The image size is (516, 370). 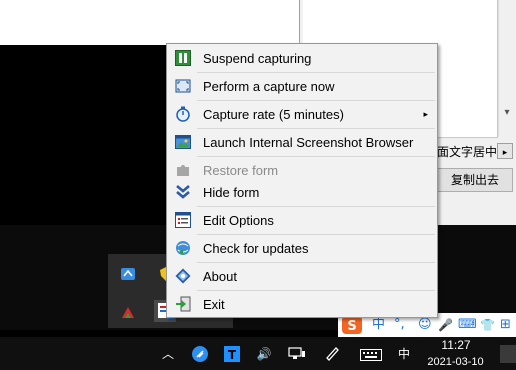 What do you see at coordinates (505, 151) in the screenshot?
I see `align-dropdown-arrow-icon: ▸` at bounding box center [505, 151].